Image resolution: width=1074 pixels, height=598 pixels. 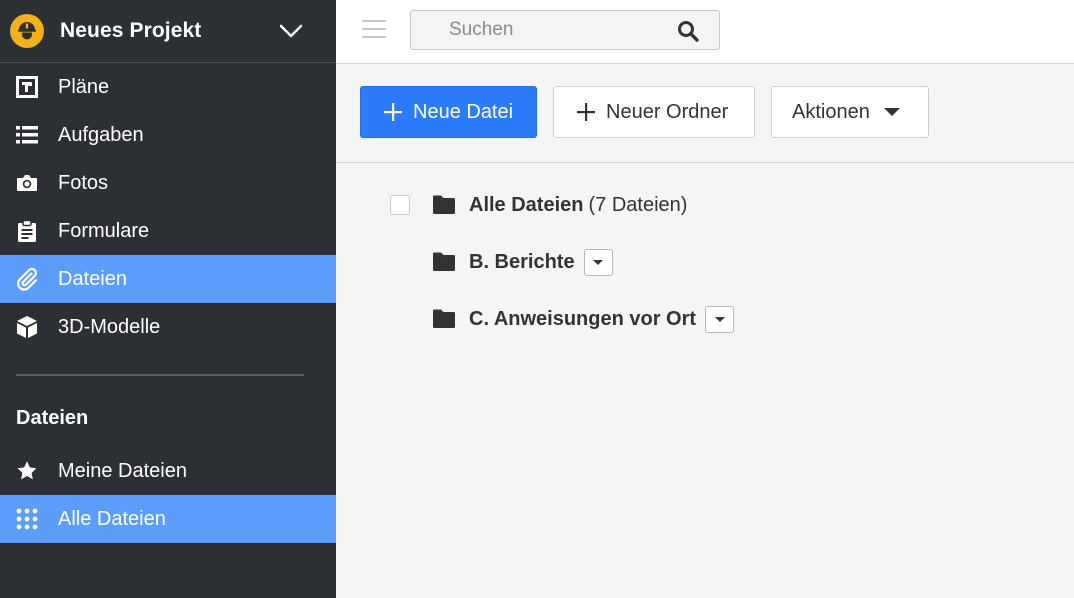 What do you see at coordinates (104, 230) in the screenshot?
I see `nav-item-label: Formulare` at bounding box center [104, 230].